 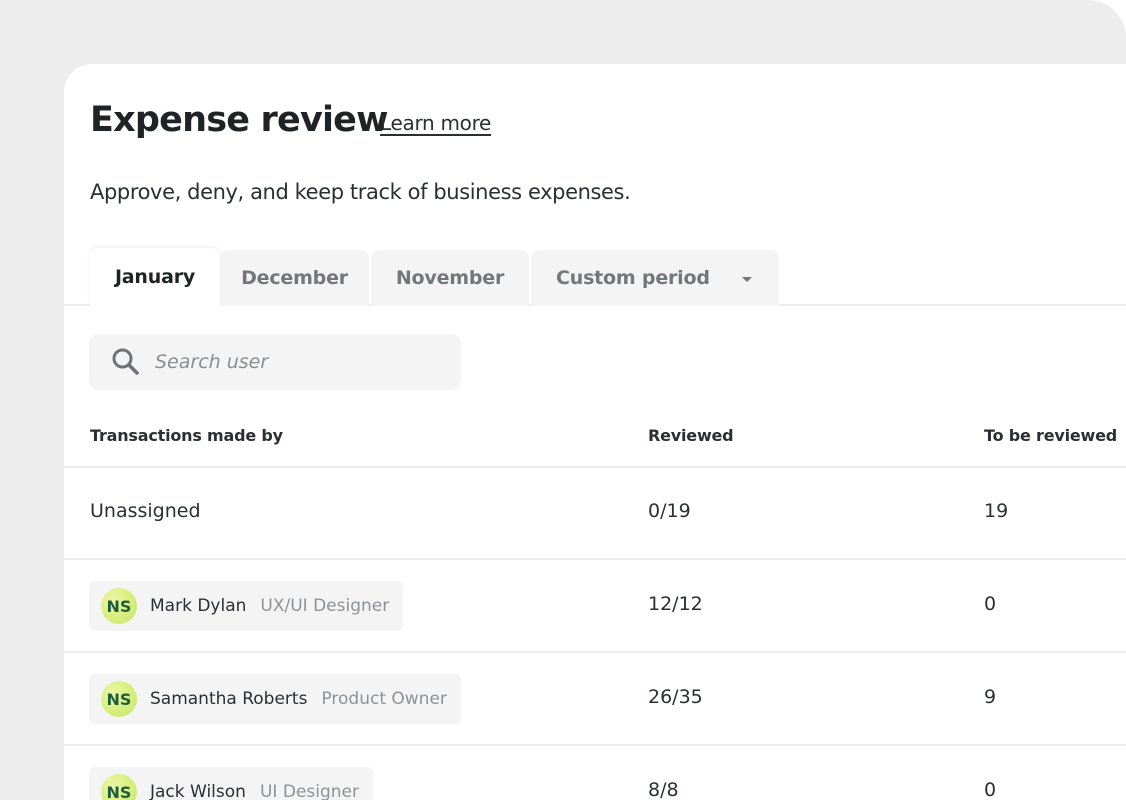 I want to click on row-reviewed: 8/8, so click(x=663, y=789).